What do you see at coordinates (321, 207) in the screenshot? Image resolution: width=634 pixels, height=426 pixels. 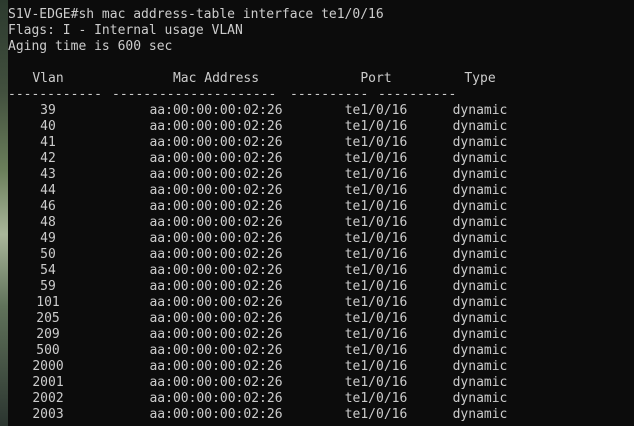 I see `table-row: 46 aa:00:00:00:02:26 te1/0/16 dynamic` at bounding box center [321, 207].